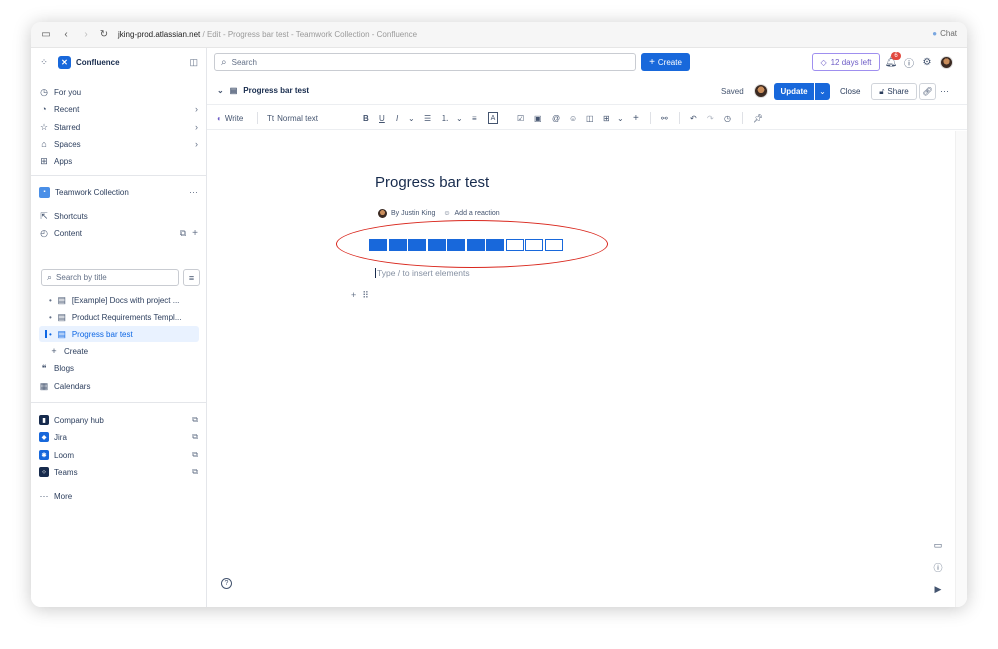 The height and width of the screenshot is (649, 998). I want to click on calendar-icon: ▦, so click(44, 385).